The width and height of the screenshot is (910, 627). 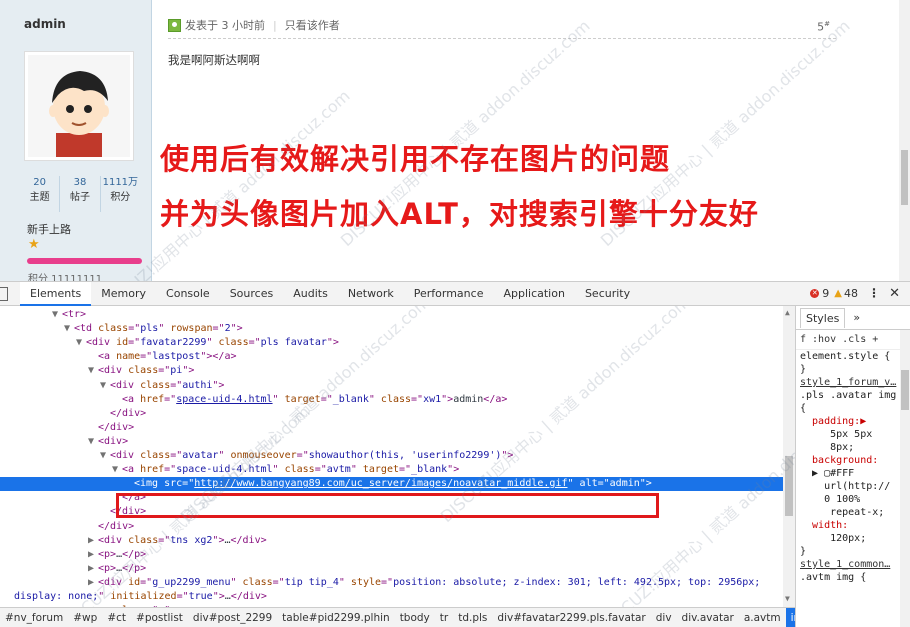 I want to click on breadcrumb-item: a.avtm, so click(x=762, y=617).